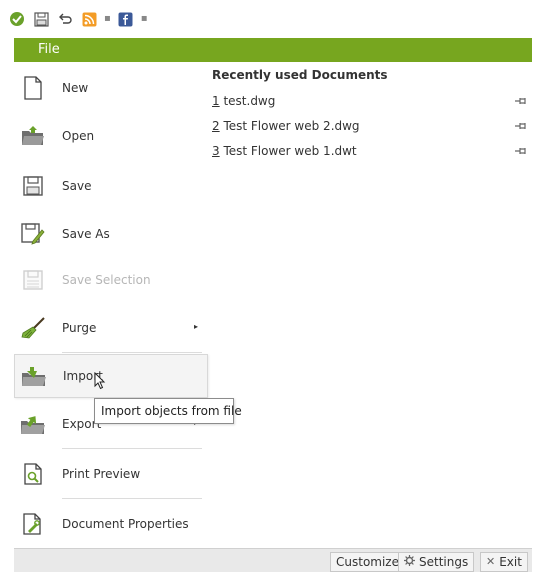 The width and height of the screenshot is (538, 572). I want to click on open-folder-icon, so click(33, 136).